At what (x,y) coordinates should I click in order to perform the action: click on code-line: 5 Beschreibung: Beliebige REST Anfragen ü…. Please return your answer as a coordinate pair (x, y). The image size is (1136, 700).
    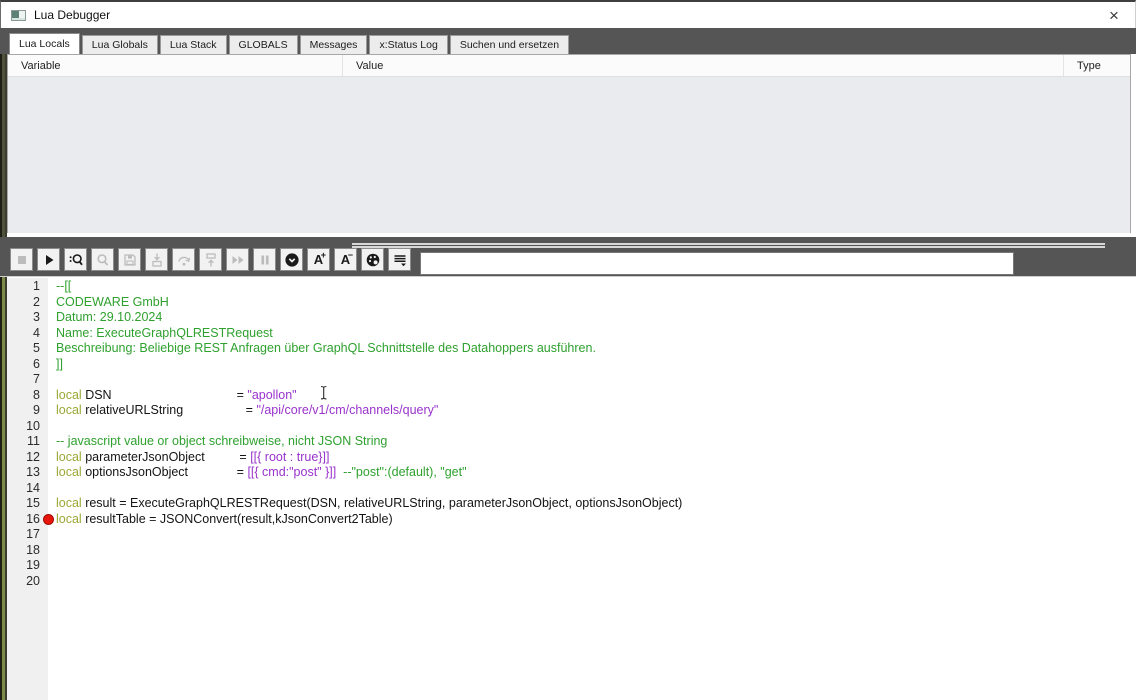
    Looking at the image, I should click on (571, 349).